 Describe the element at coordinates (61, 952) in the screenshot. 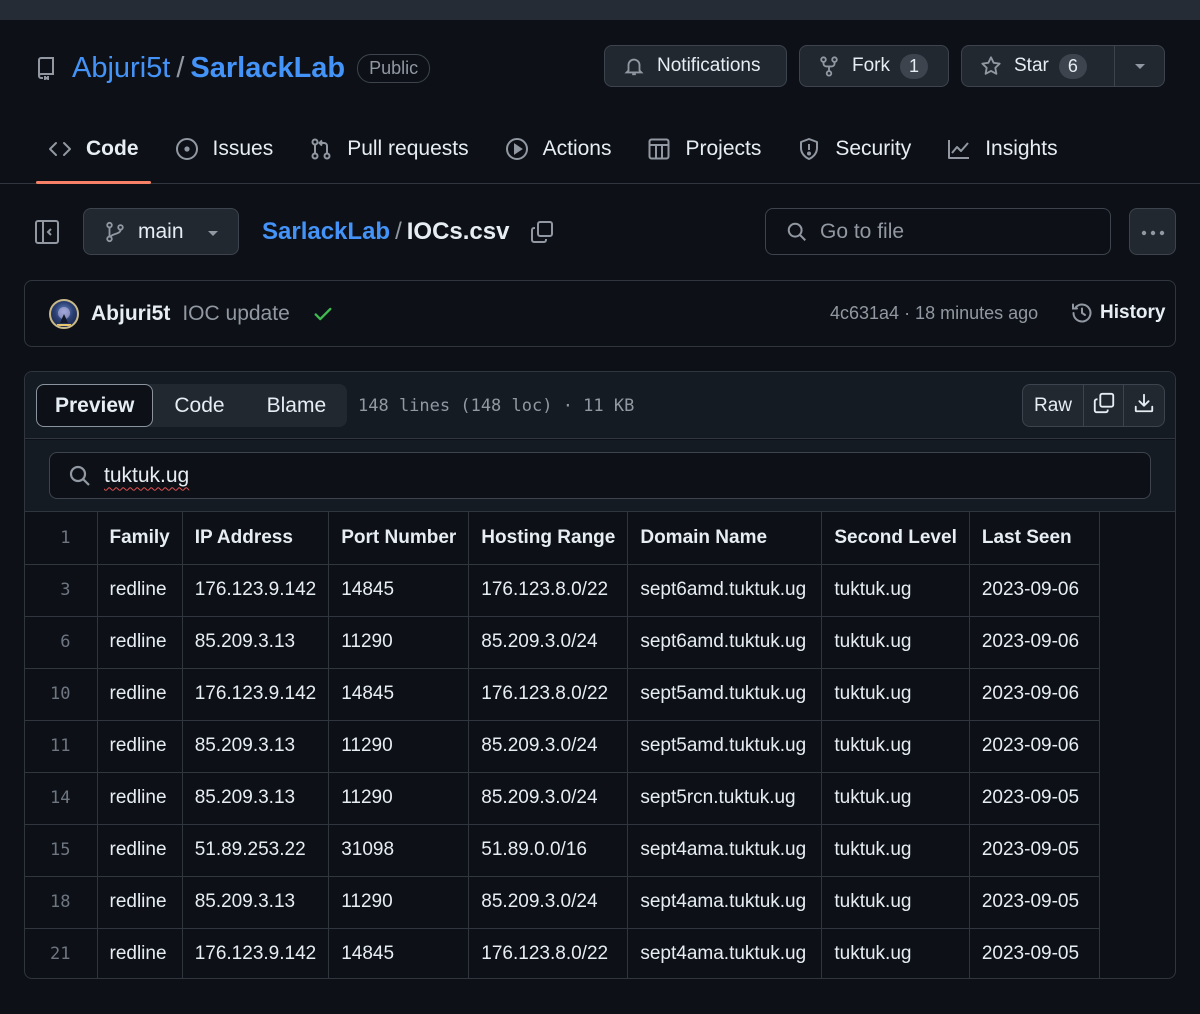

I see `line-number: 21` at that location.